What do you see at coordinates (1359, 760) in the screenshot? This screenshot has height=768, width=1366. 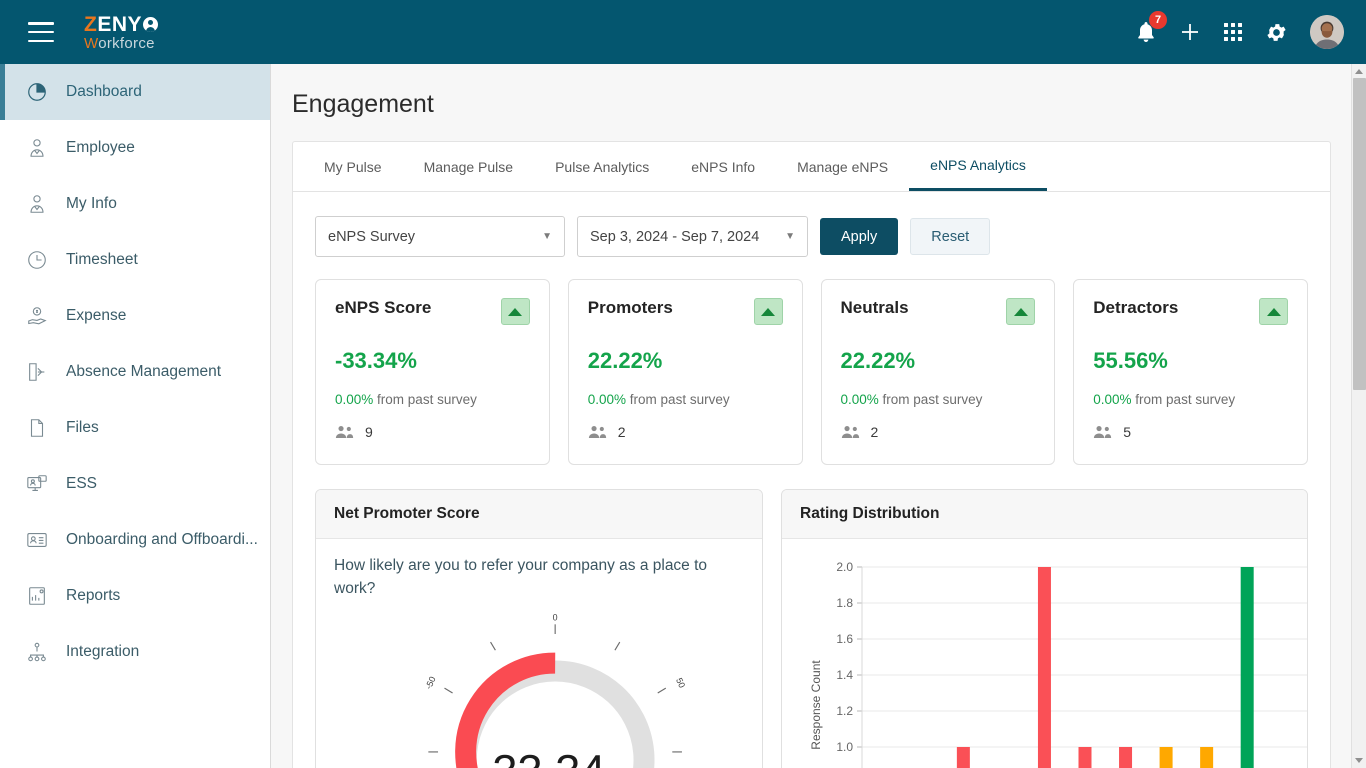 I see `scroll-down-arrow-icon` at bounding box center [1359, 760].